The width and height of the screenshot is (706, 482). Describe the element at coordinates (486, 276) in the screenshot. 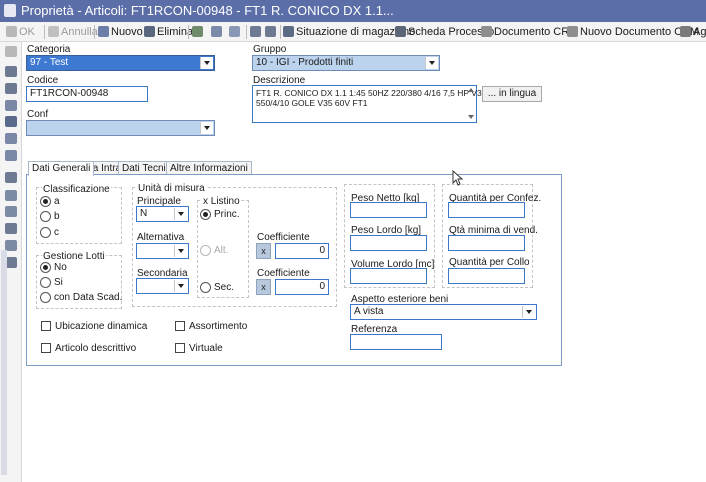

I see `quantita-per-collo-field` at that location.